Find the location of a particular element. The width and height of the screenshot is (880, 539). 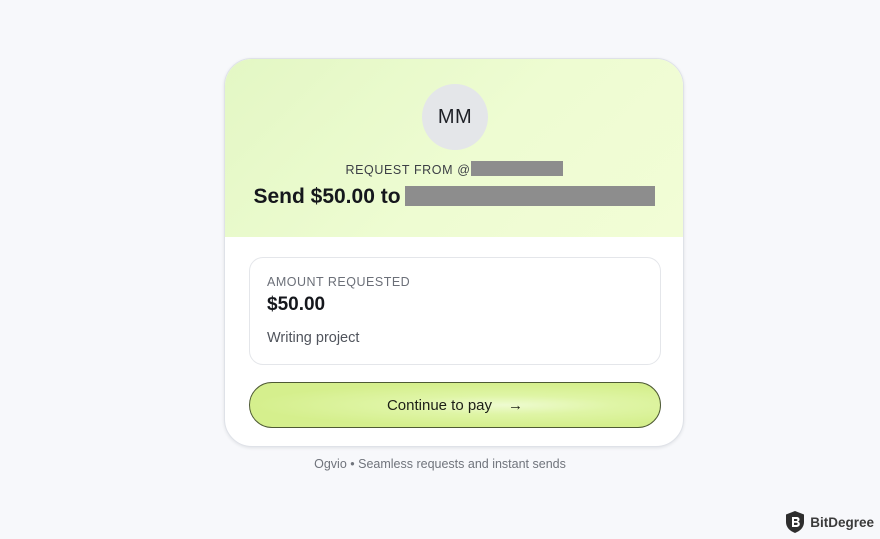

continue-to-pay-button: Continue to pay → is located at coordinates (455, 405).